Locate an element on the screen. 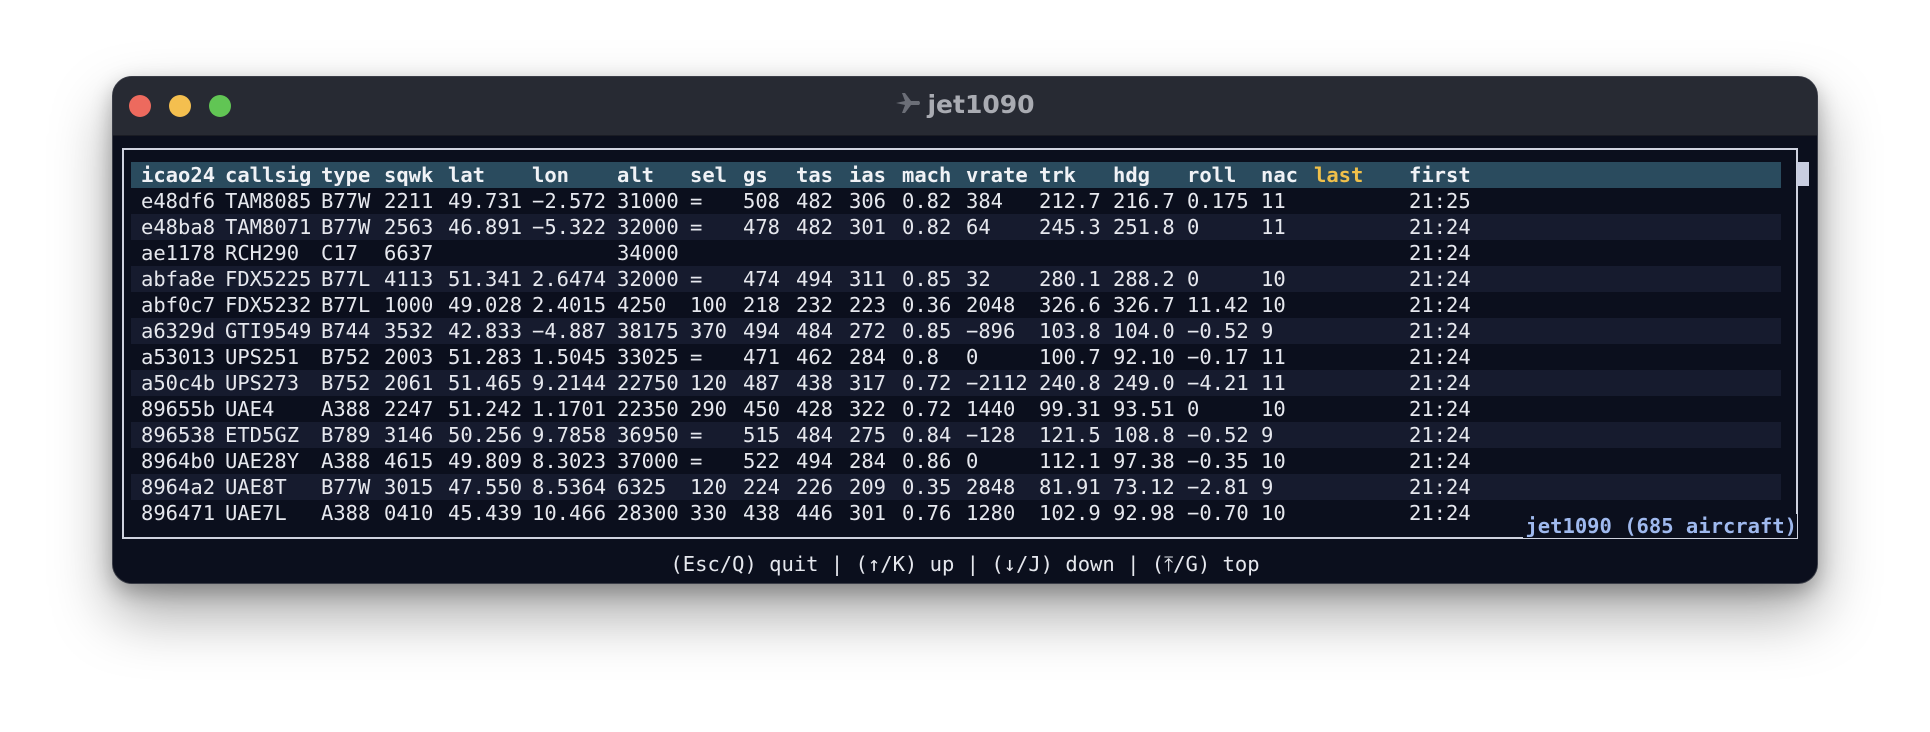 This screenshot has height=732, width=1930. cell-gs: 522 is located at coordinates (762, 461).